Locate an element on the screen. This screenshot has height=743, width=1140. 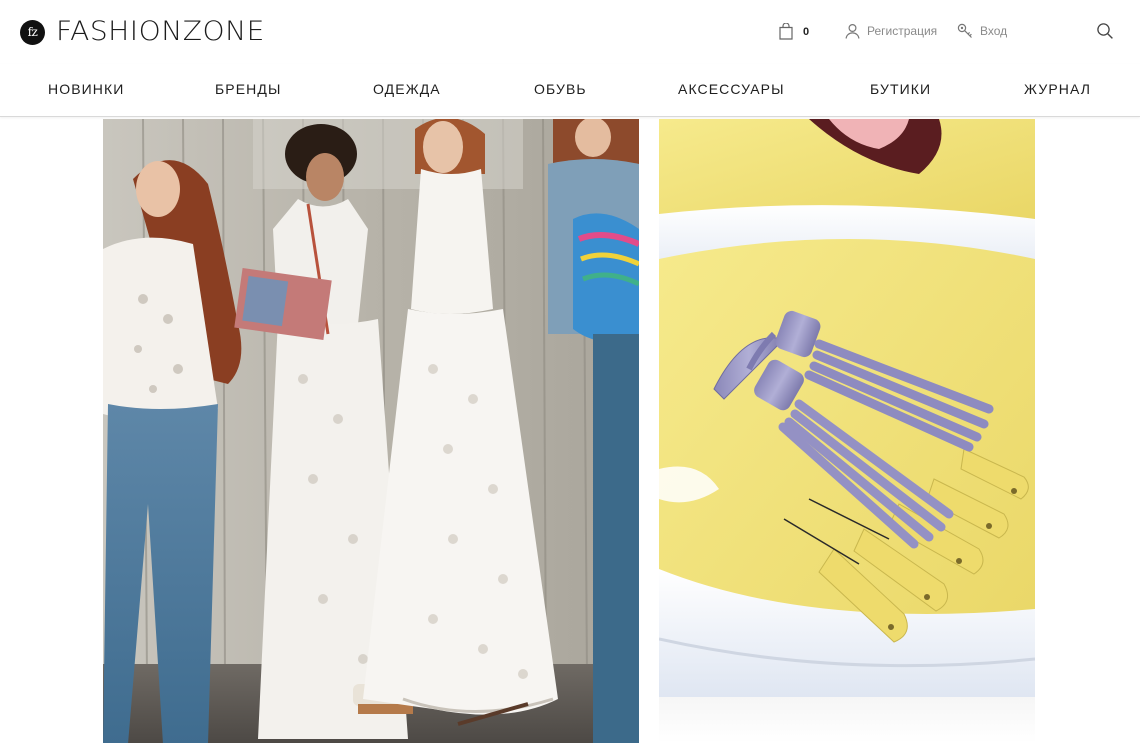
nav-item-brands: БРЕНДЫ is located at coordinates (248, 89).